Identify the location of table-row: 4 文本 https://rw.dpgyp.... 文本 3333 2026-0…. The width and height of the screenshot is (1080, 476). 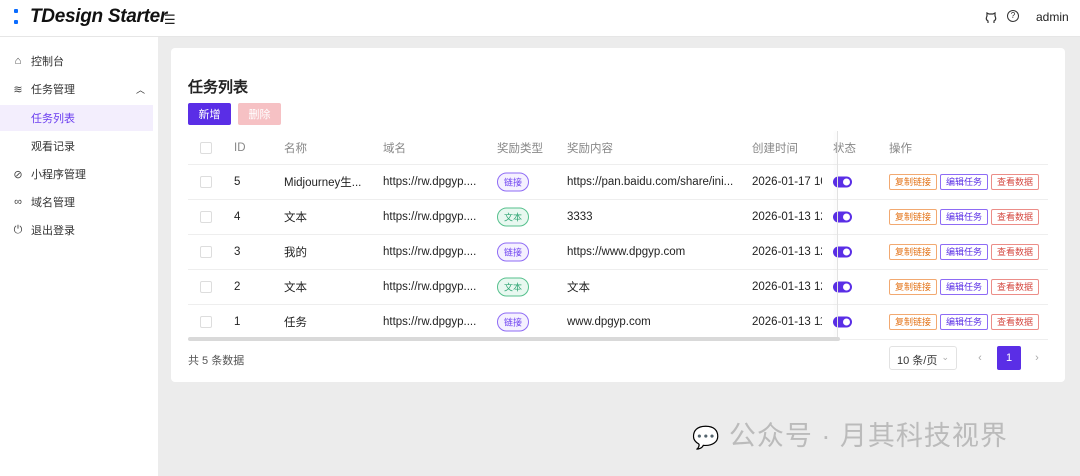
(618, 217).